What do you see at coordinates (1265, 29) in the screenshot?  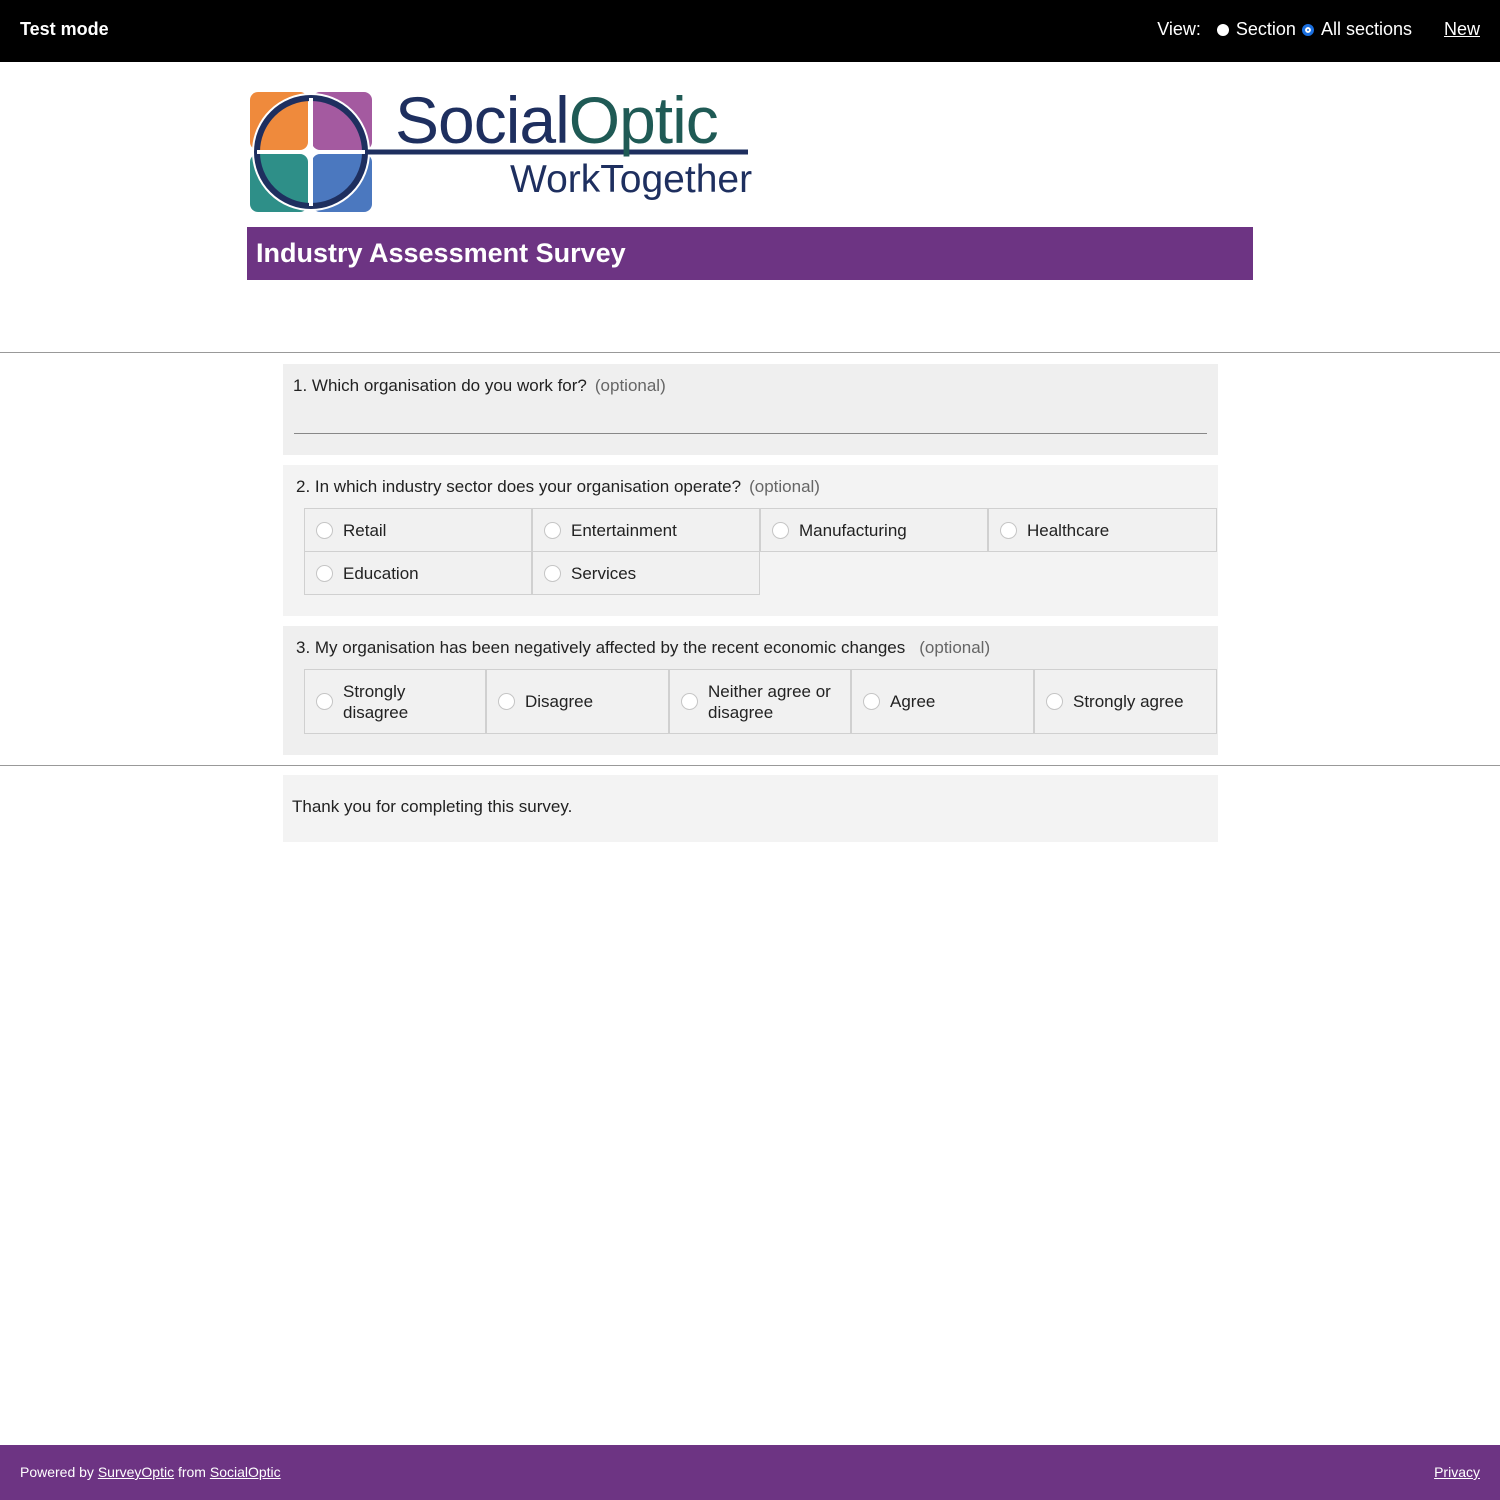 I see `view-option-label: Section` at bounding box center [1265, 29].